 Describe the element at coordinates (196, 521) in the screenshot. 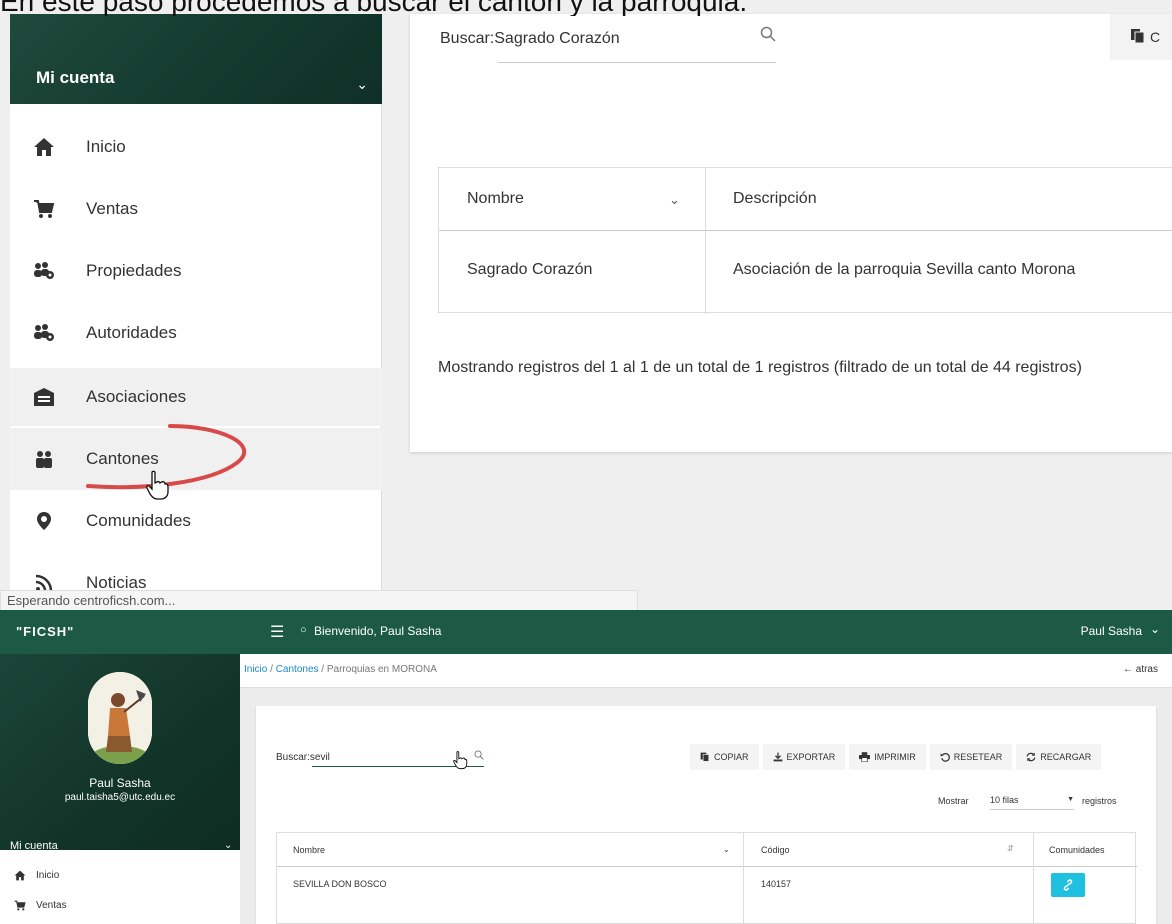

I see `sidebar-item-comunidades: Comunidades` at that location.